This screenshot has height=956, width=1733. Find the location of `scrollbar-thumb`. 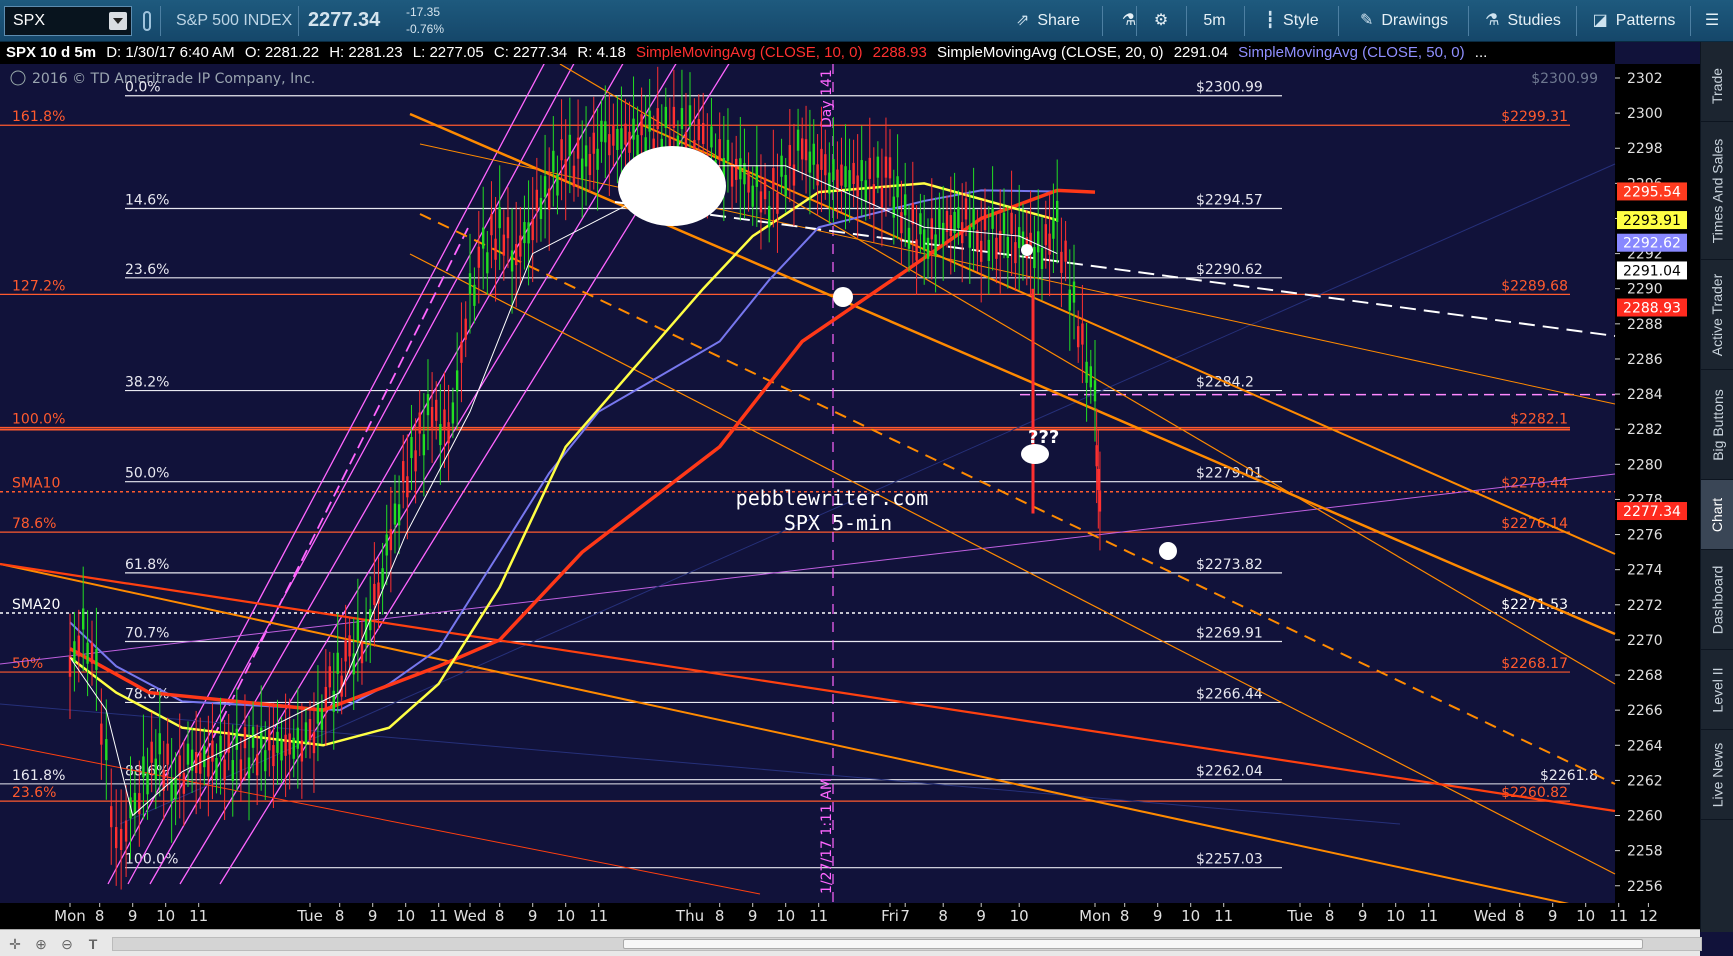

scrollbar-thumb is located at coordinates (1133, 944).